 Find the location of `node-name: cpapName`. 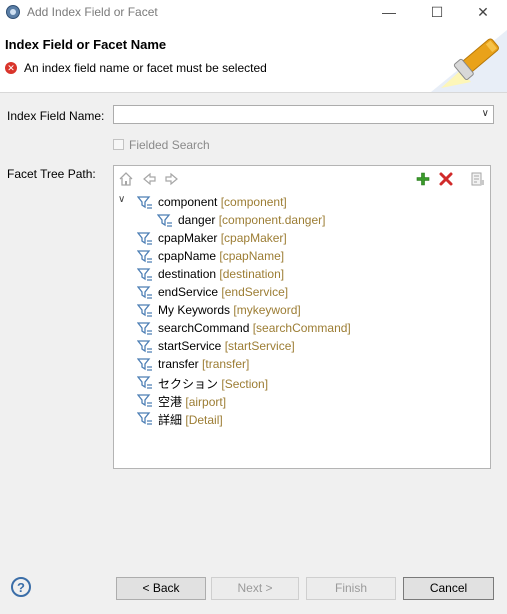

node-name: cpapName is located at coordinates (187, 256).